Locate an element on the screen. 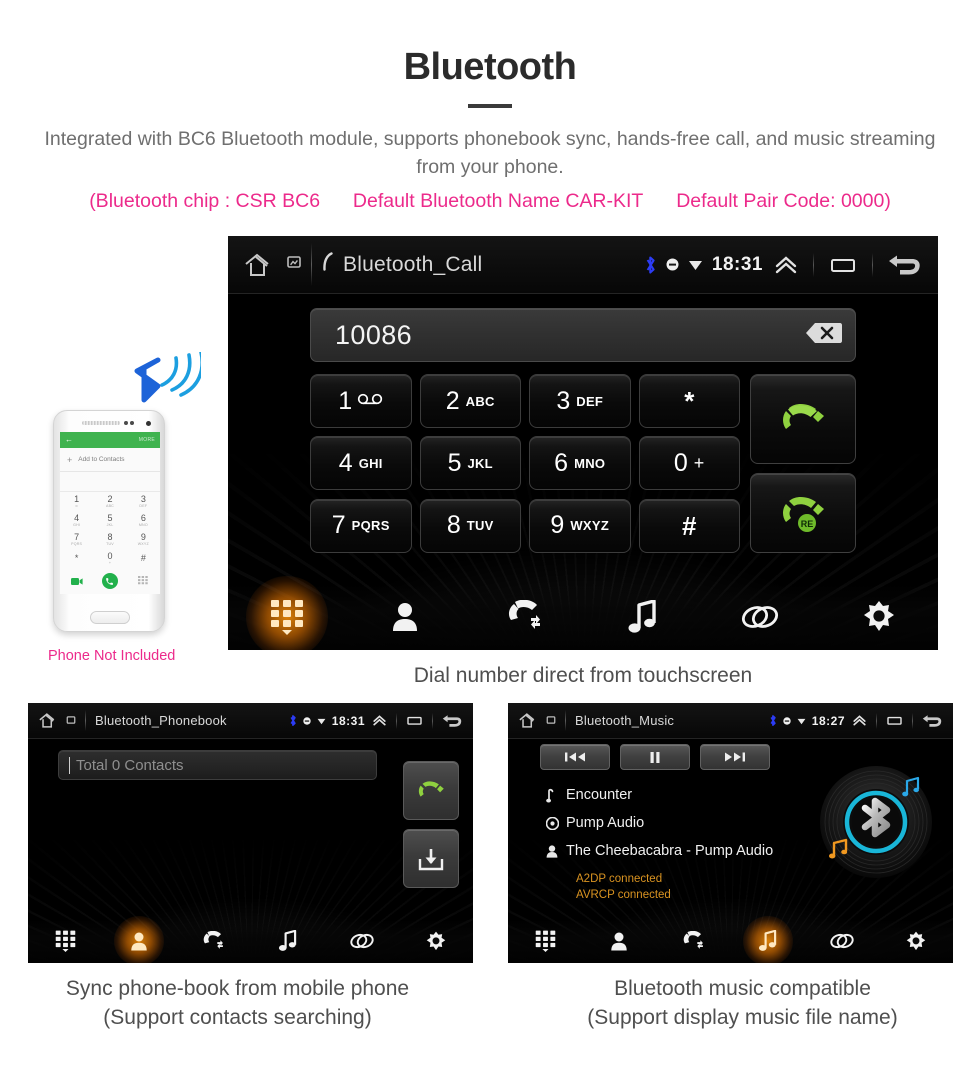 Image resolution: width=980 pixels, height=1091 pixels. call-screen-caption: Dial number direct from touchscreen is located at coordinates (583, 675).